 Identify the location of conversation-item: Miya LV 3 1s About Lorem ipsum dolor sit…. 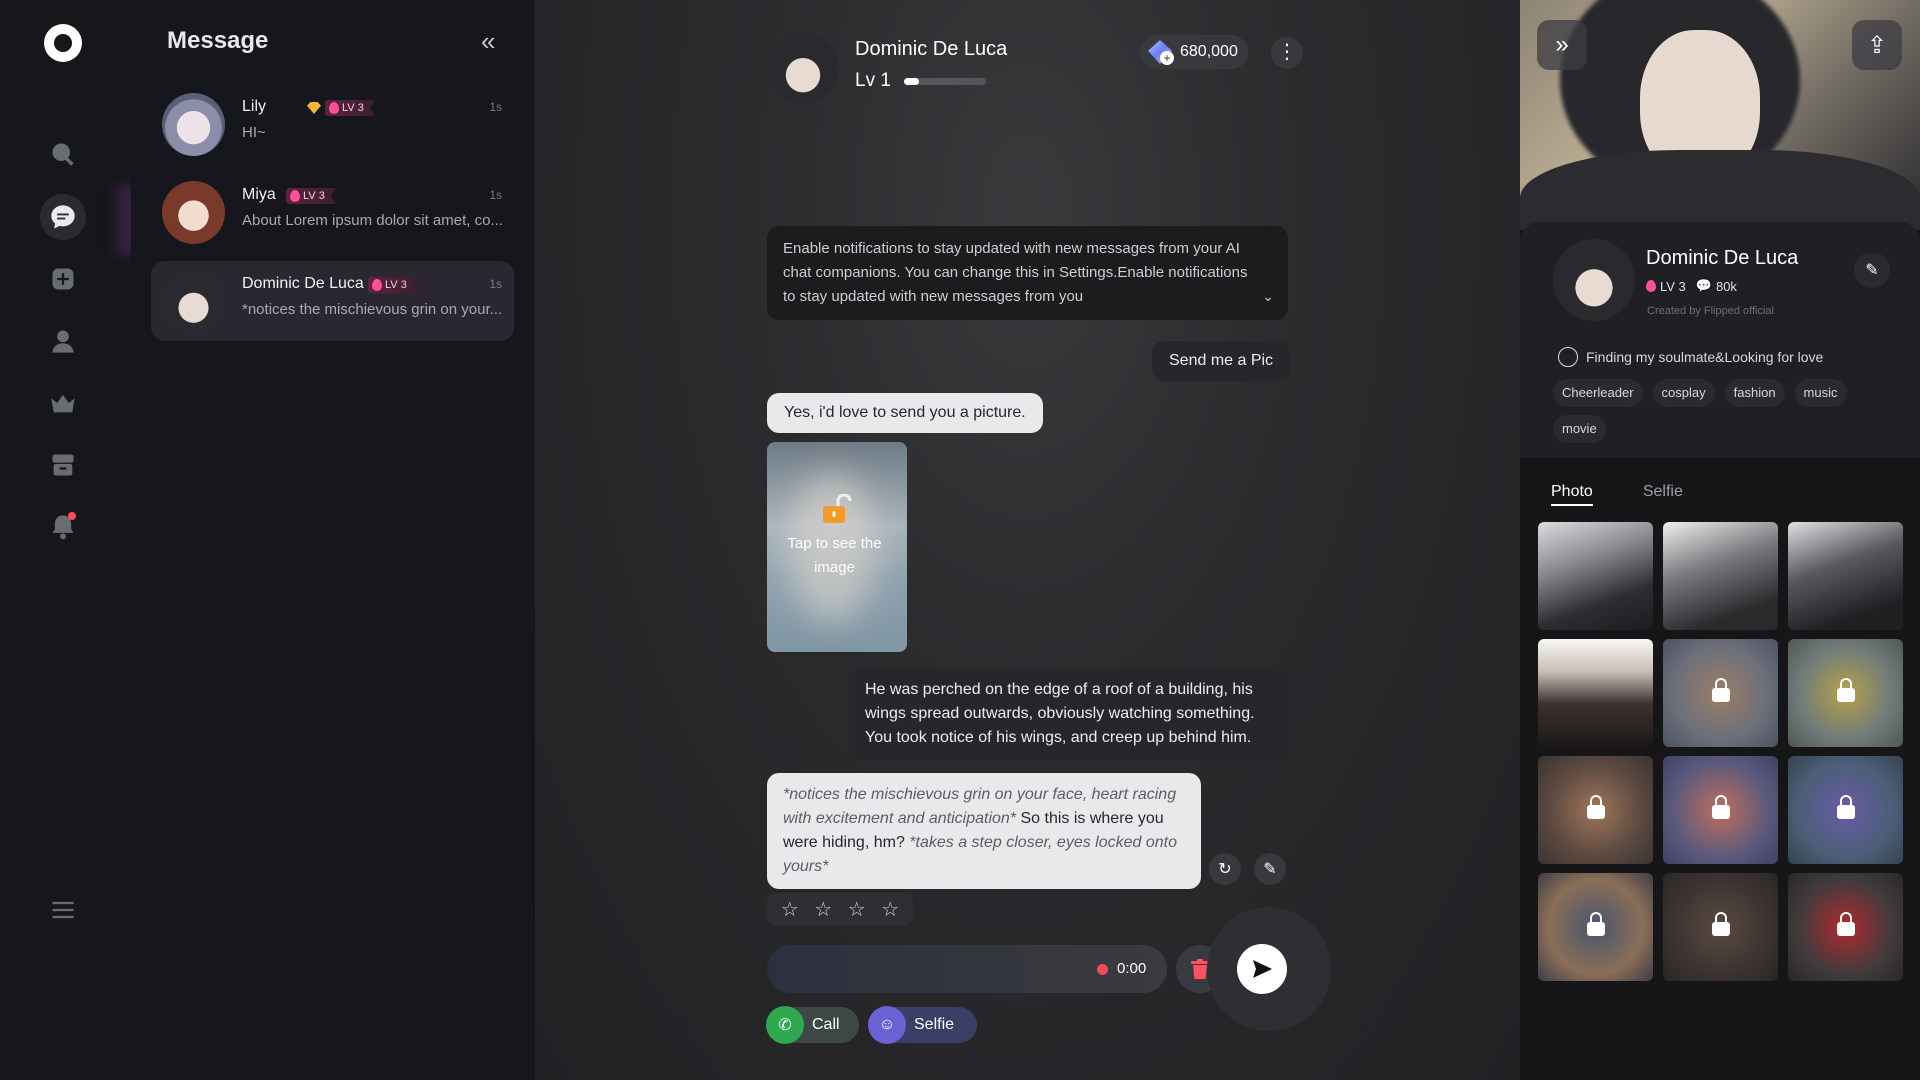
(332, 212).